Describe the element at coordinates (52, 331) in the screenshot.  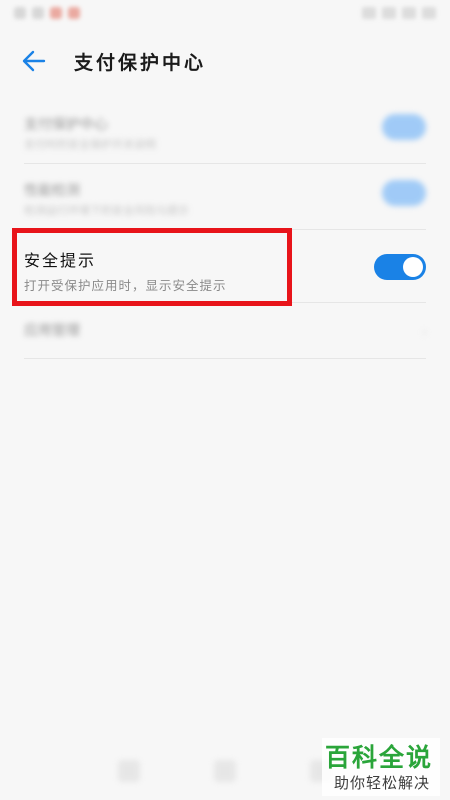
I see `row-title: 应用管理` at that location.